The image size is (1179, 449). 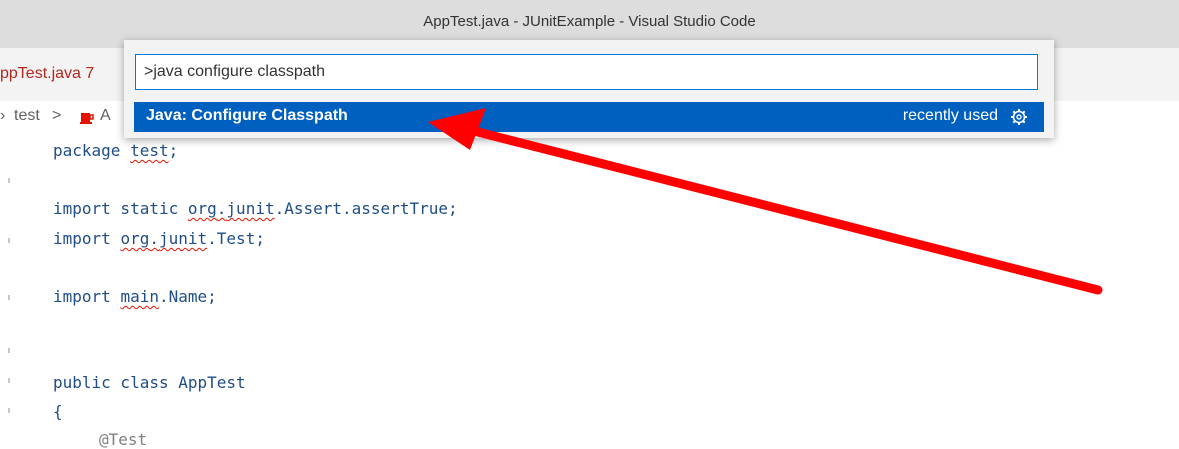 I want to click on code-line-7: @Test, so click(x=123, y=439).